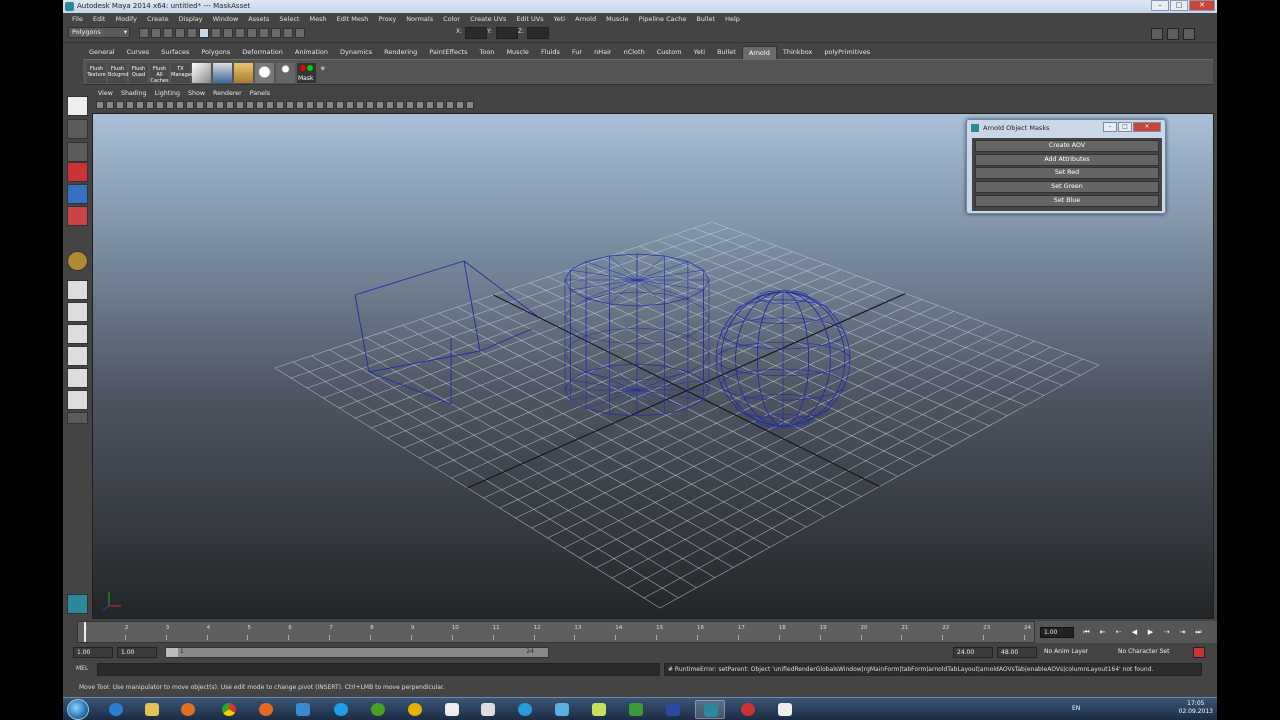 This screenshot has height=720, width=1280. What do you see at coordinates (77, 261) in the screenshot?
I see `show-manipulator-icon` at bounding box center [77, 261].